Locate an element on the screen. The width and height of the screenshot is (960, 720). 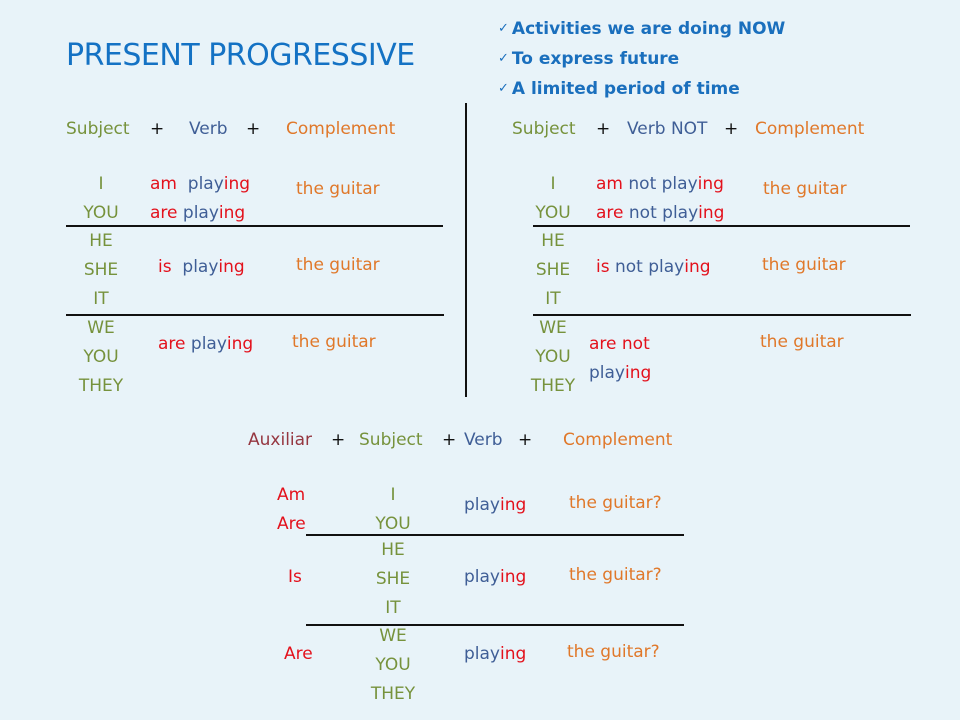
negative-header-complement: Complement is located at coordinates (810, 129).